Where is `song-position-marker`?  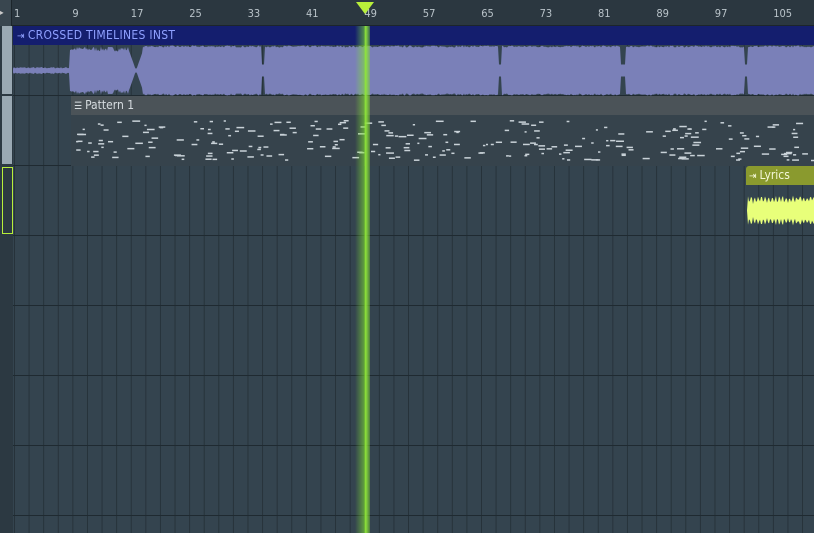
song-position-marker is located at coordinates (365, 8).